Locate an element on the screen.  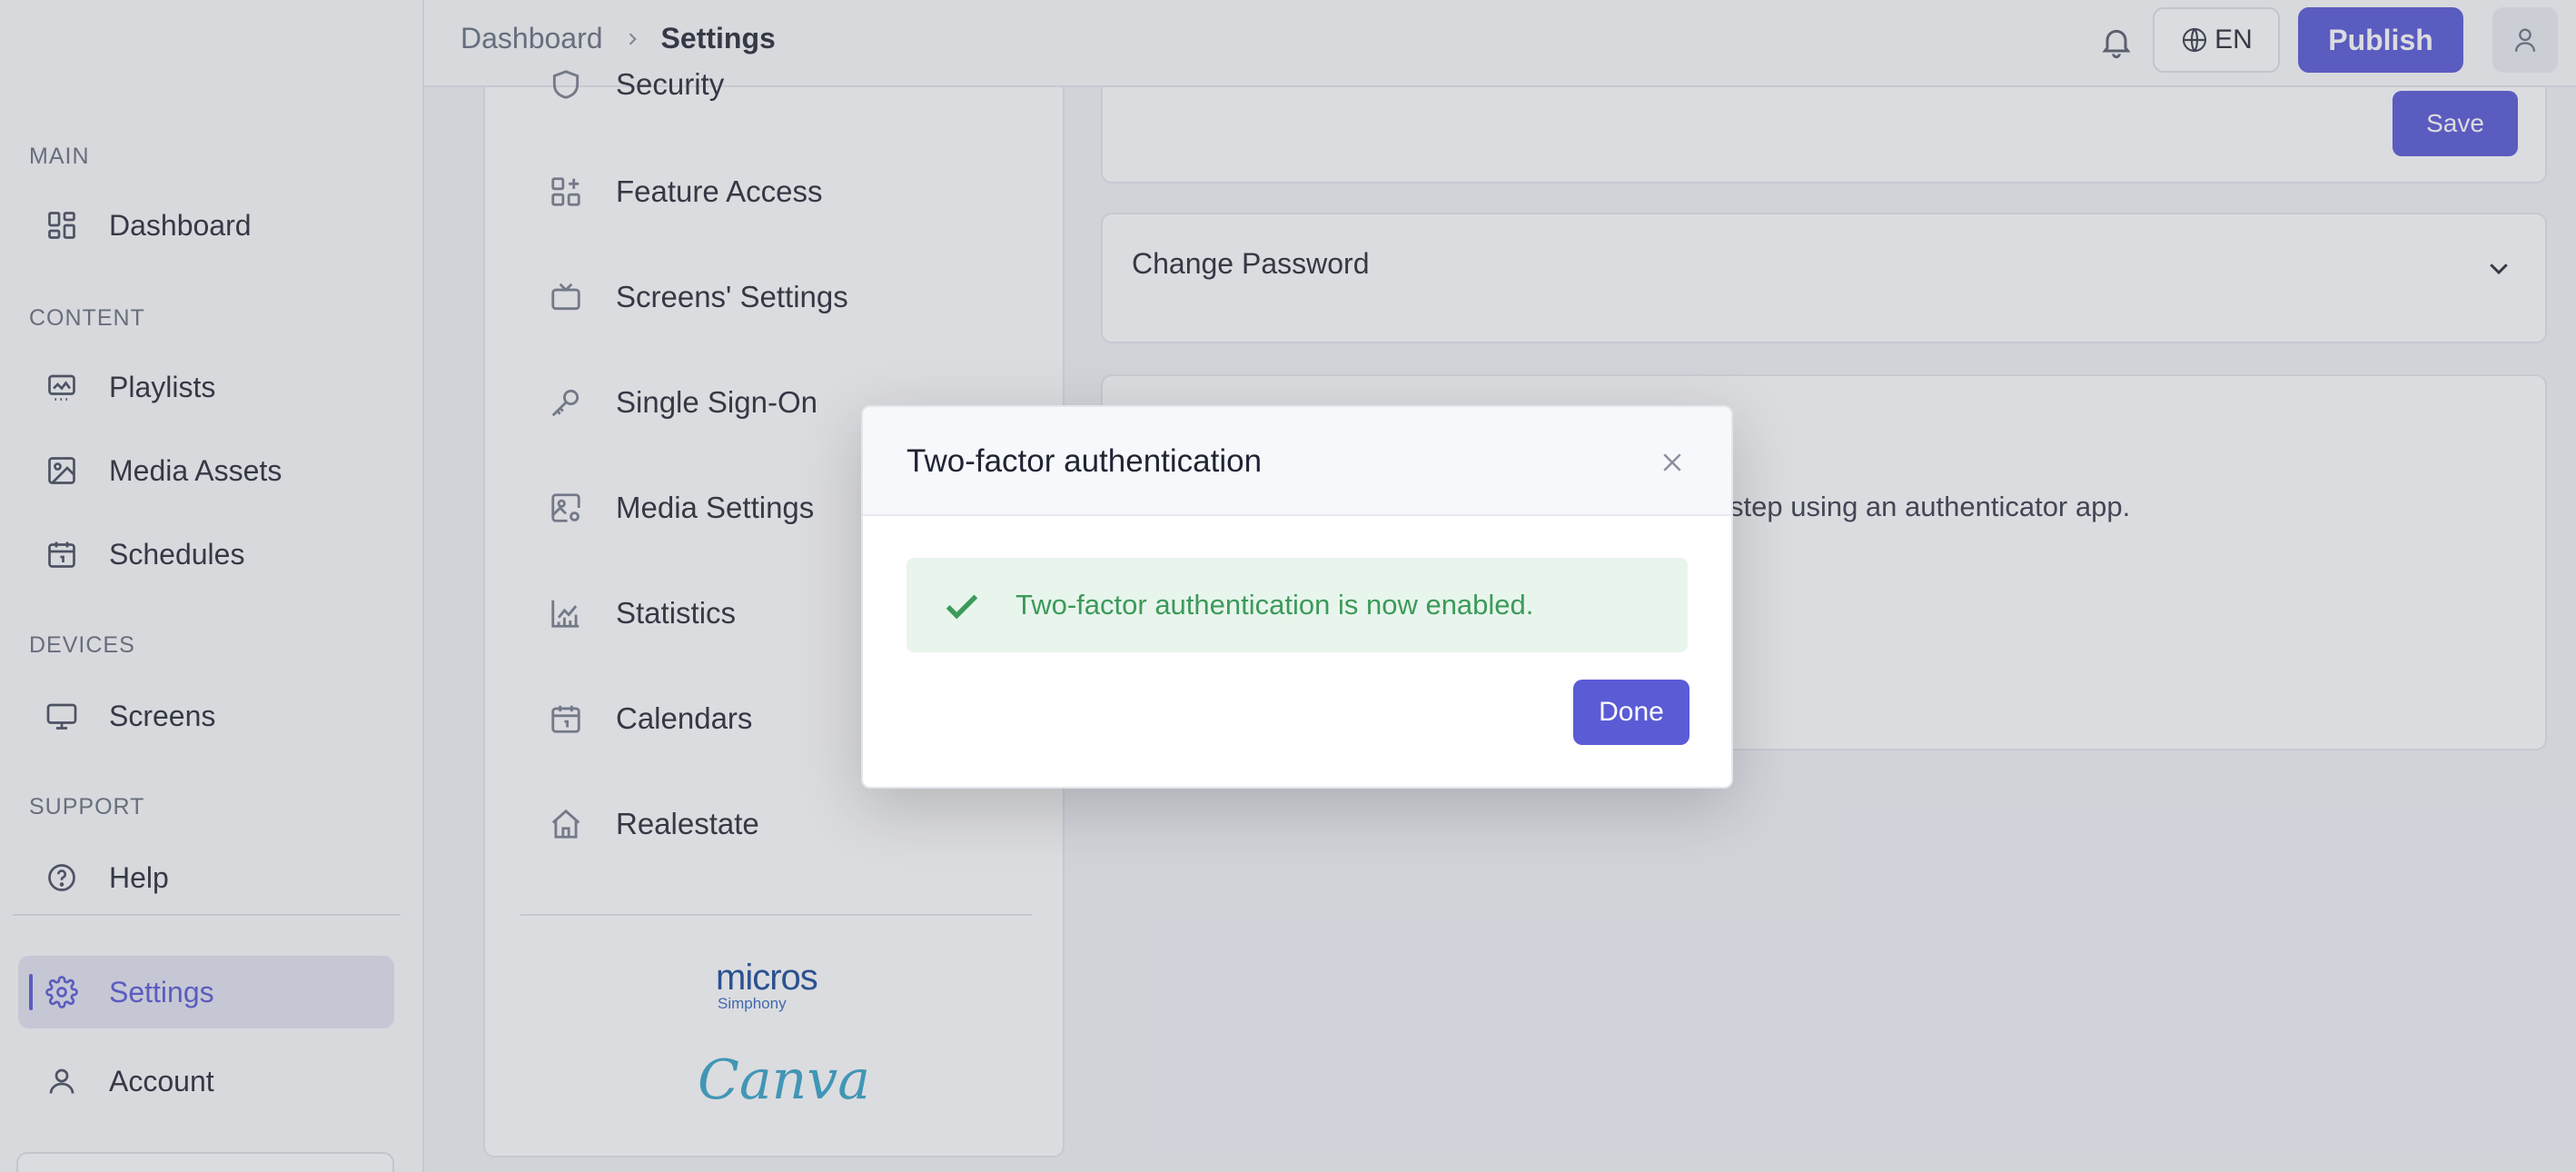
done-button: Done is located at coordinates (1631, 713).